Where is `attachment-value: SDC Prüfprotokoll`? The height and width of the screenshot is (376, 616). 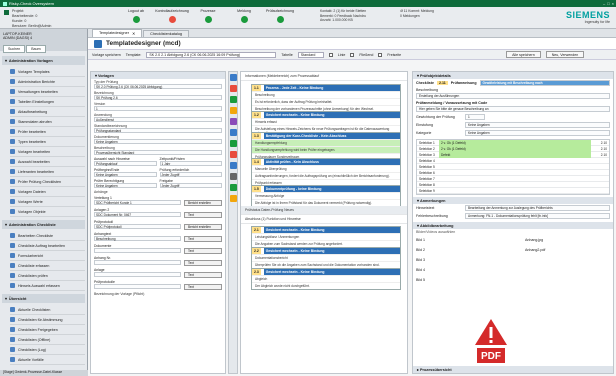 attachment-value: SDC Prüfprotokoll is located at coordinates (137, 226).